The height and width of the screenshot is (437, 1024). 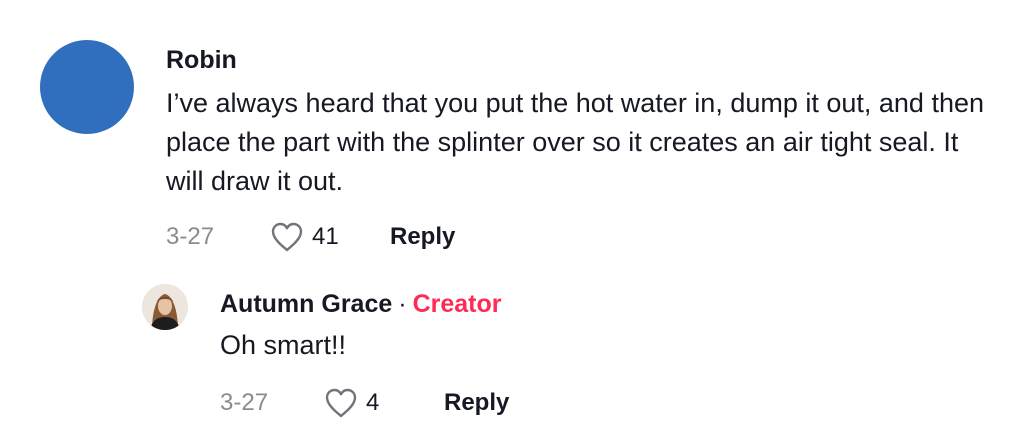 I want to click on creator-badge: Creator, so click(x=457, y=304).